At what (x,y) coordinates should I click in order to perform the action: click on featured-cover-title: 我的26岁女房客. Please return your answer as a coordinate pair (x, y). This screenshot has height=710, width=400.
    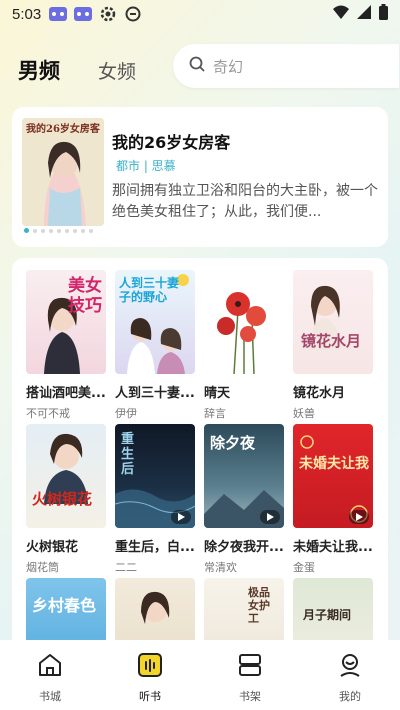
    Looking at the image, I should click on (63, 129).